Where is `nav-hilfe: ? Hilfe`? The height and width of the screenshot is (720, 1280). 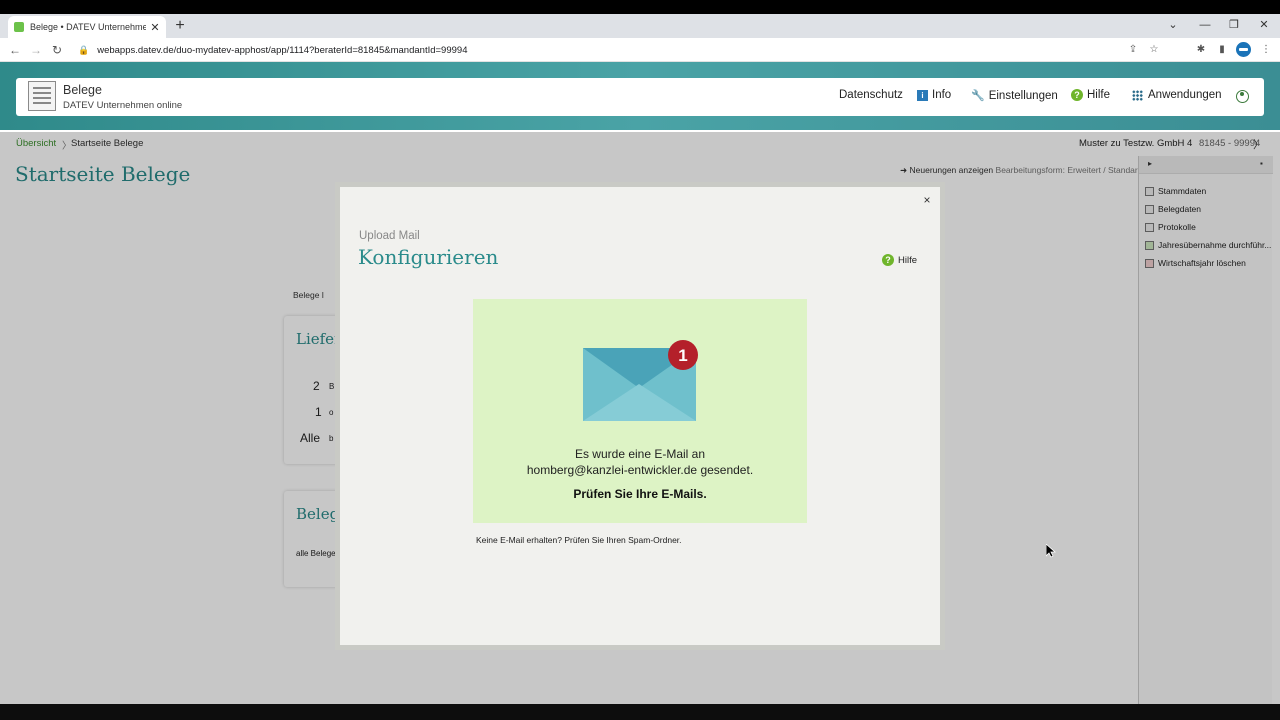 nav-hilfe: ? Hilfe is located at coordinates (1090, 95).